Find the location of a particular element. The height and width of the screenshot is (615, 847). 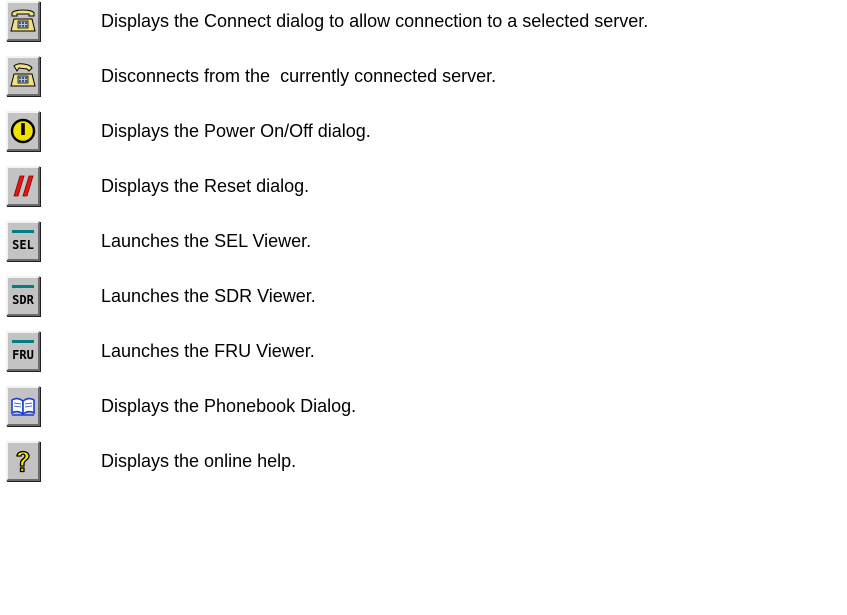

sel-viewer-button: SEL is located at coordinates (23, 241).